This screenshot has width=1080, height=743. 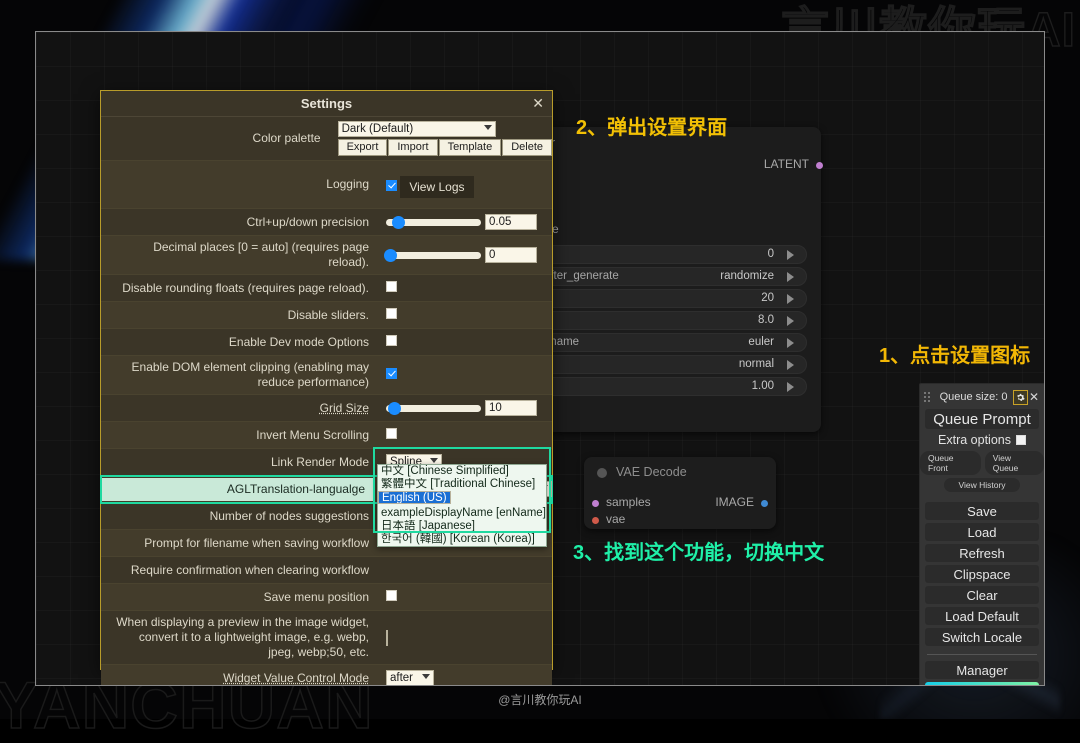 What do you see at coordinates (391, 595) in the screenshot?
I see `save-menu-position-checkbox` at bounding box center [391, 595].